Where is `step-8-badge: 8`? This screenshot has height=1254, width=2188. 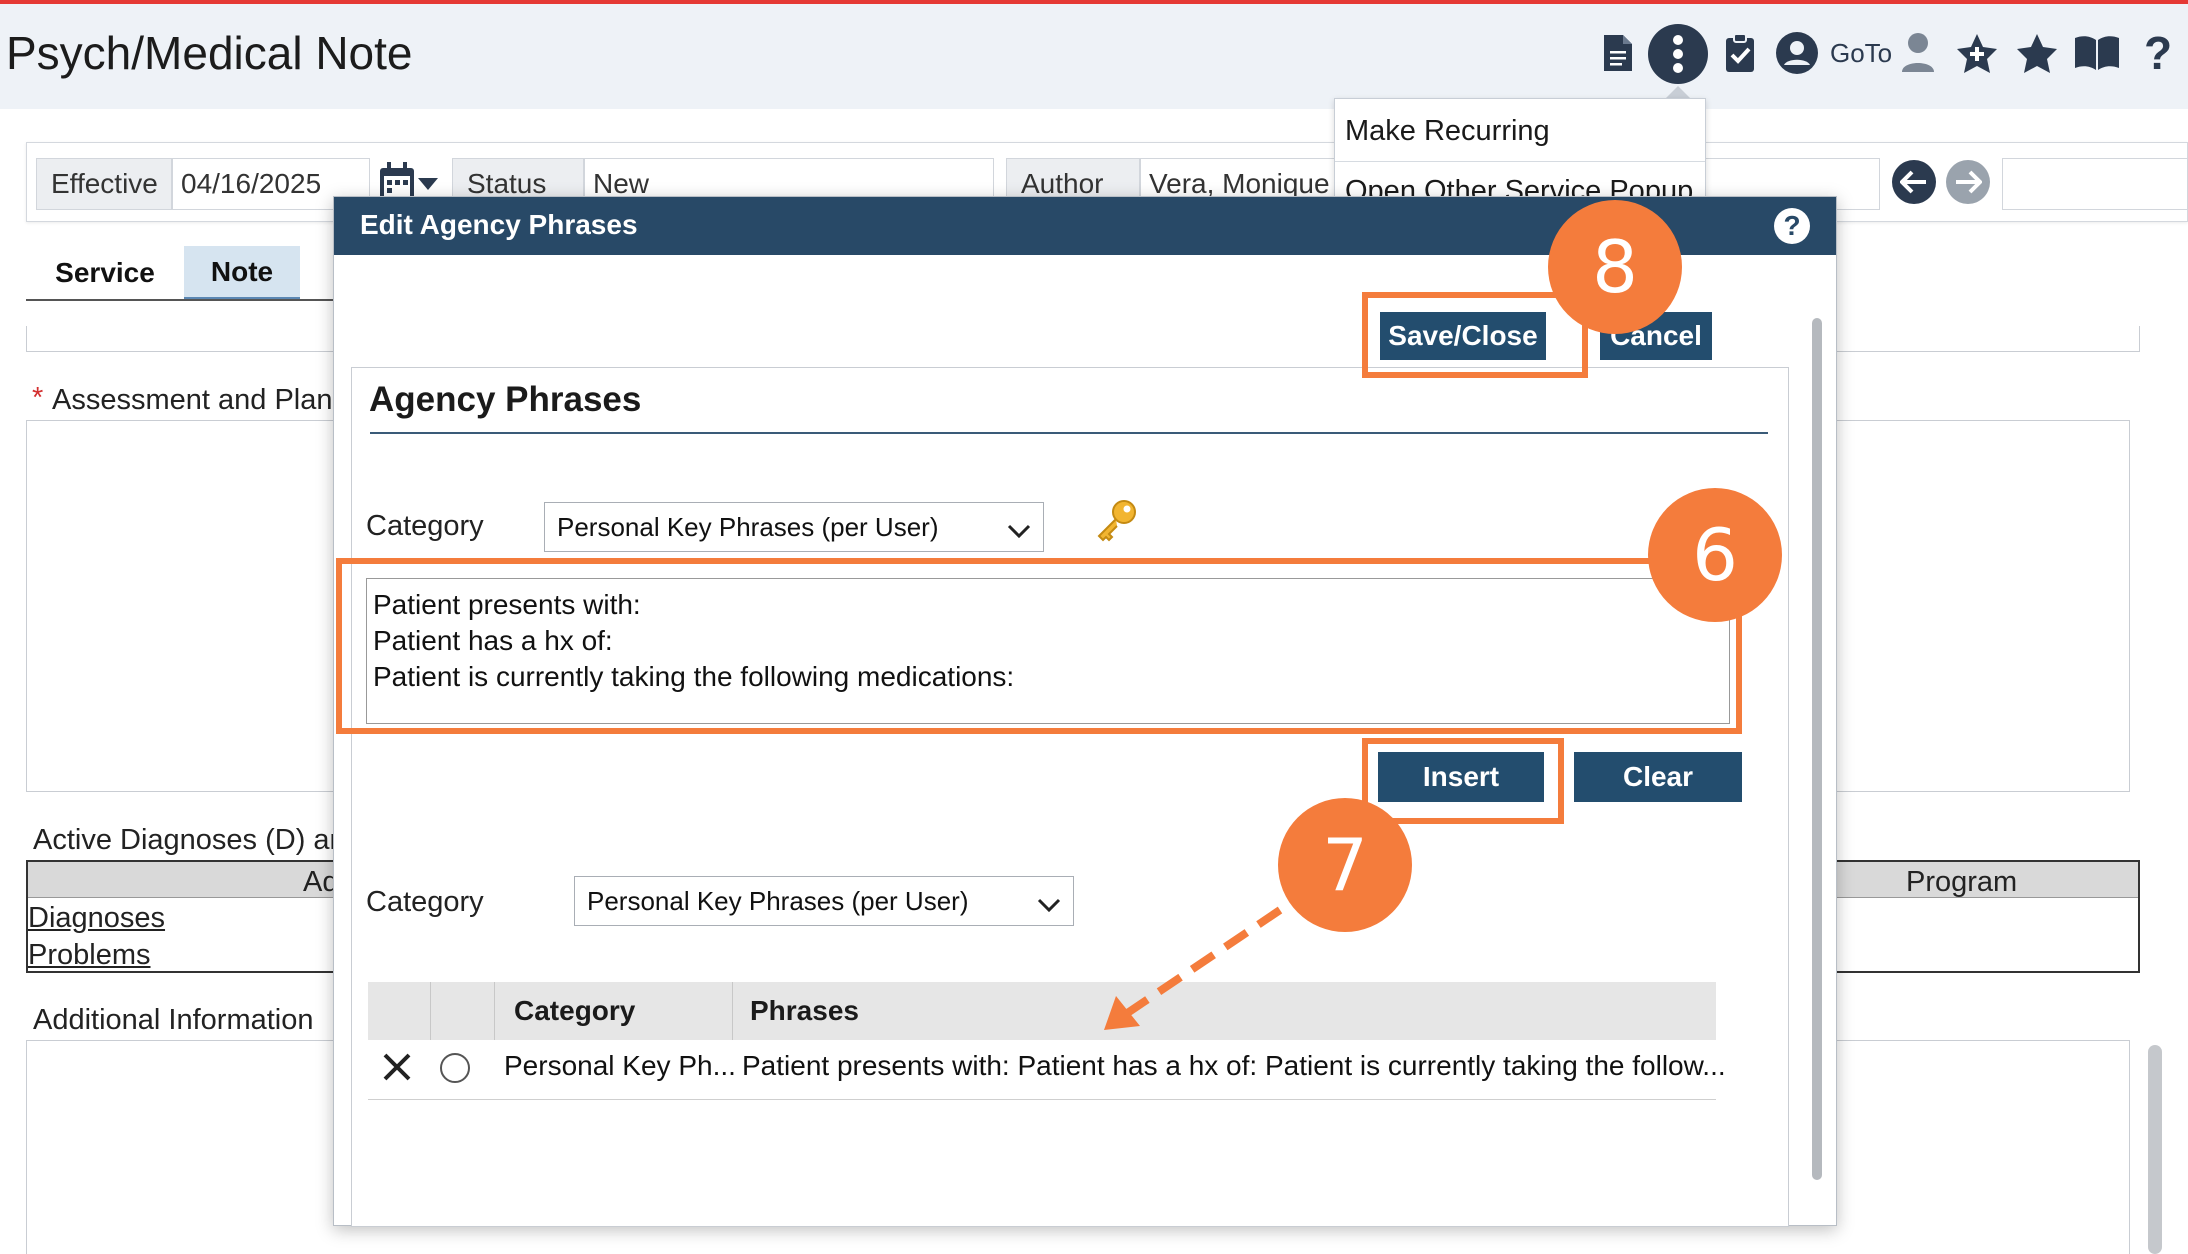
step-8-badge: 8 is located at coordinates (1615, 267).